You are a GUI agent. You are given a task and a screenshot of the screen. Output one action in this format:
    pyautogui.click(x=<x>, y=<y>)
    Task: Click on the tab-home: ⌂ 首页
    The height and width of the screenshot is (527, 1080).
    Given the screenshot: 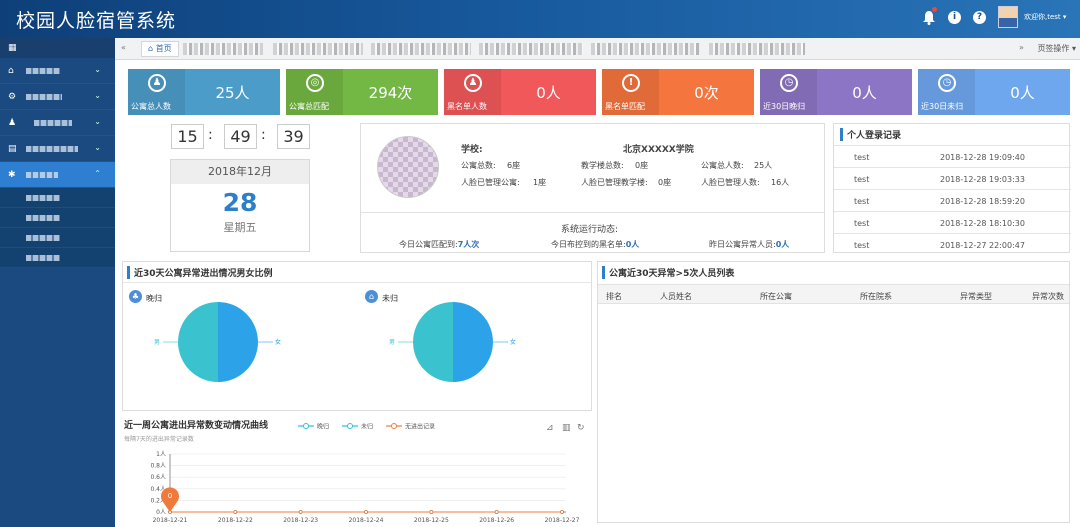 What is the action you would take?
    pyautogui.click(x=160, y=49)
    